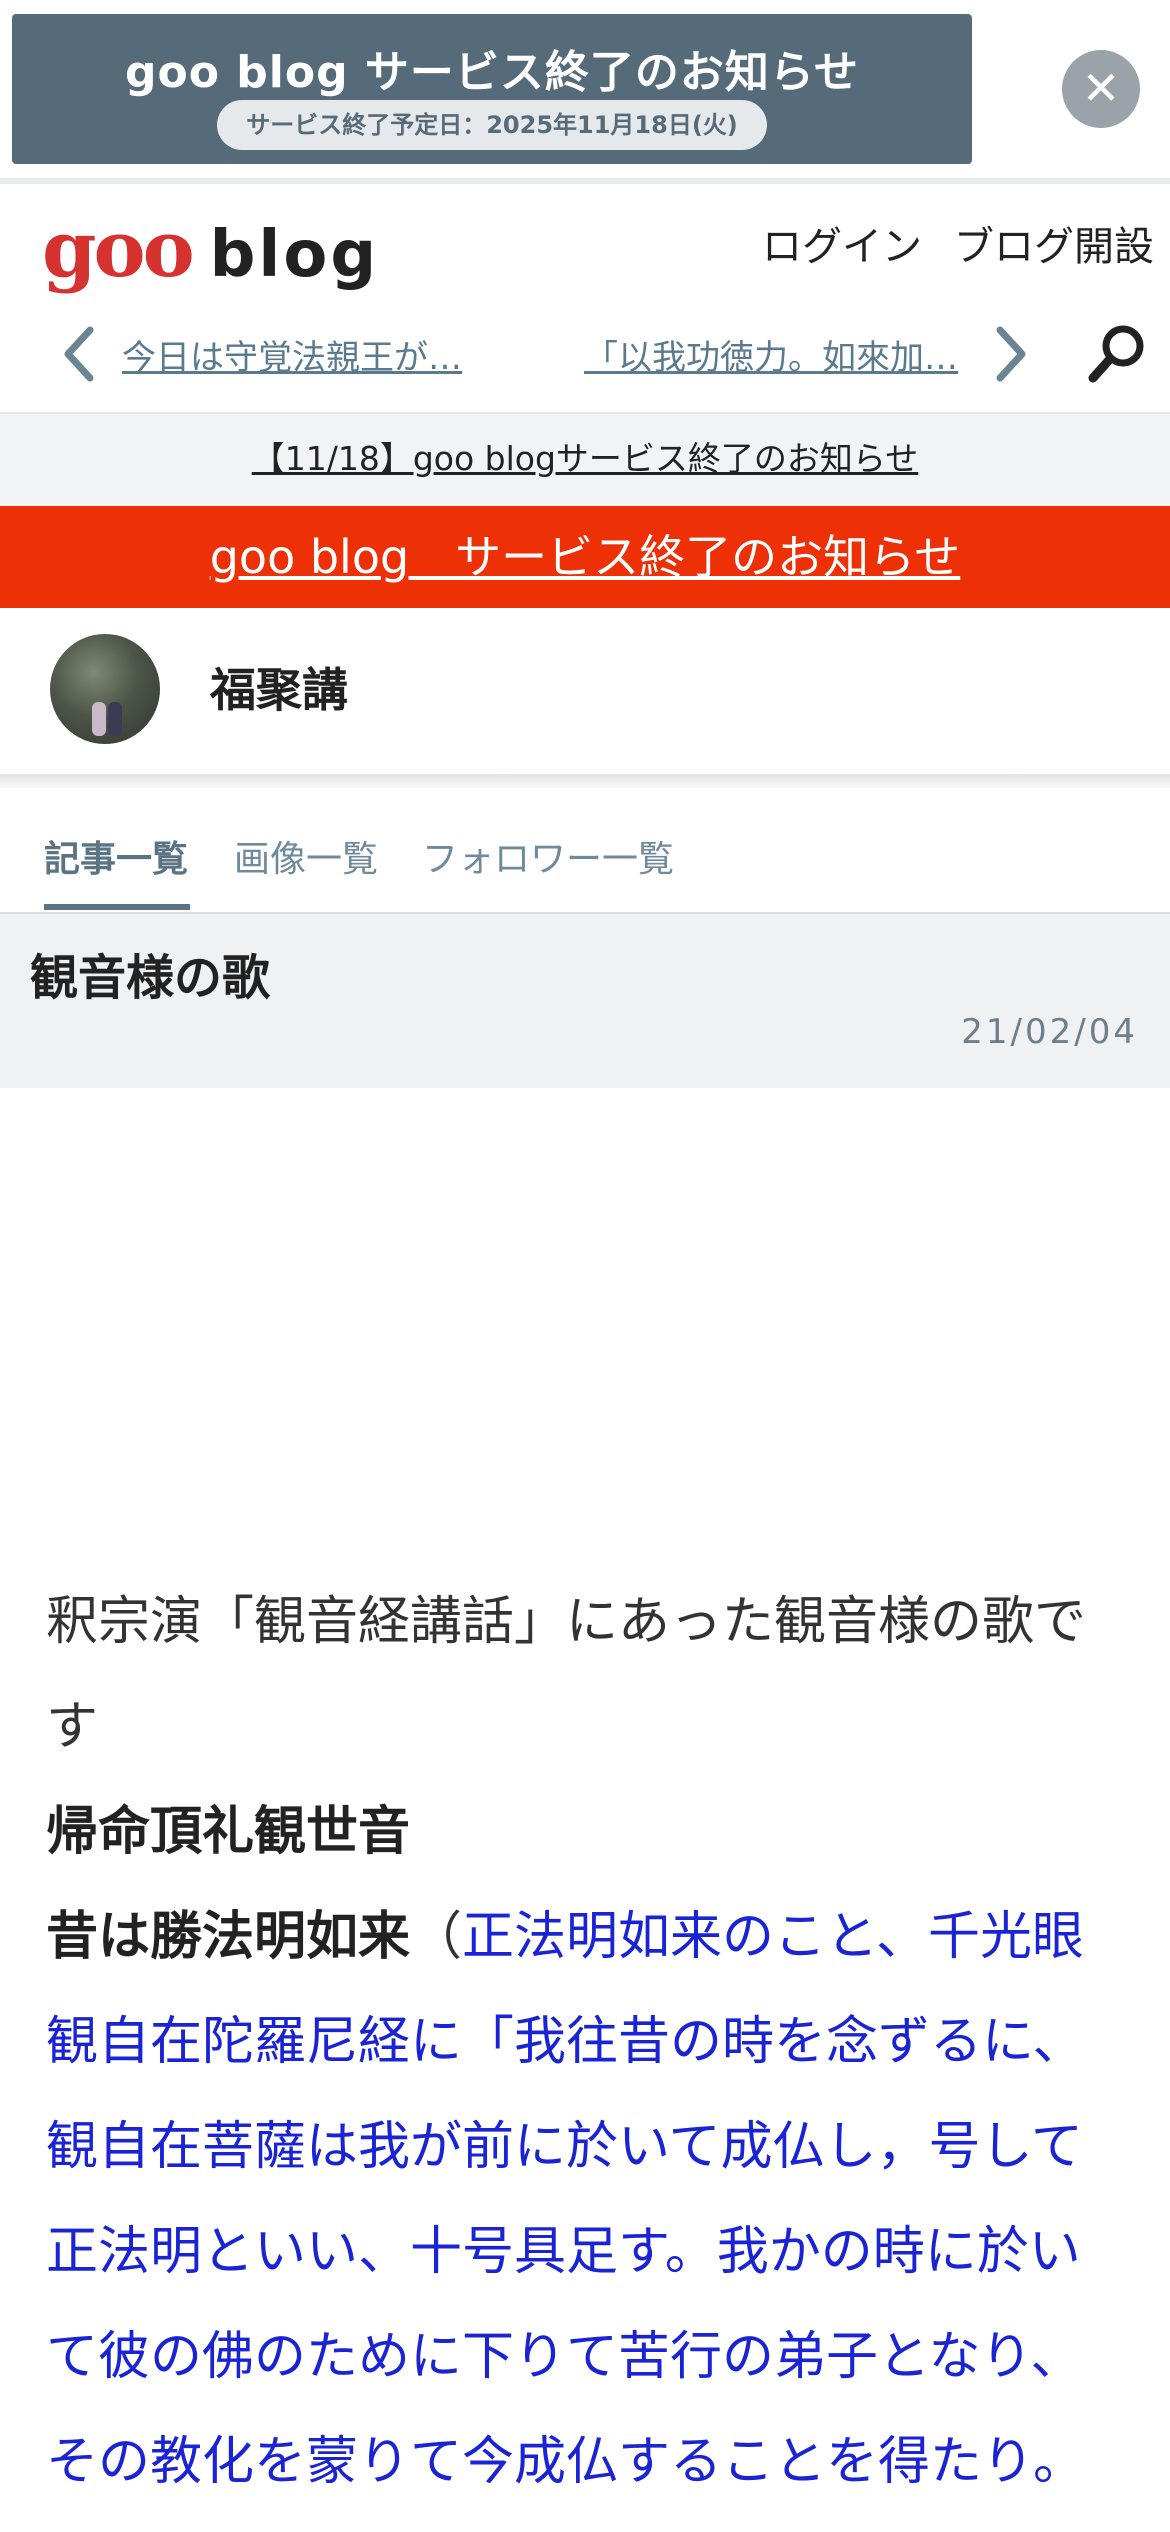  What do you see at coordinates (842, 243) in the screenshot?
I see `login-link: ログイン` at bounding box center [842, 243].